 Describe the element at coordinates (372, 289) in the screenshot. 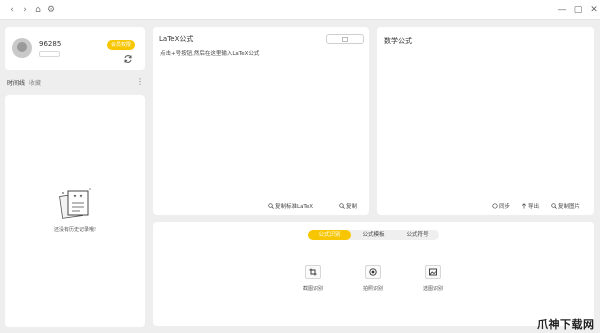

I see `tool-label: 拍照识别` at that location.